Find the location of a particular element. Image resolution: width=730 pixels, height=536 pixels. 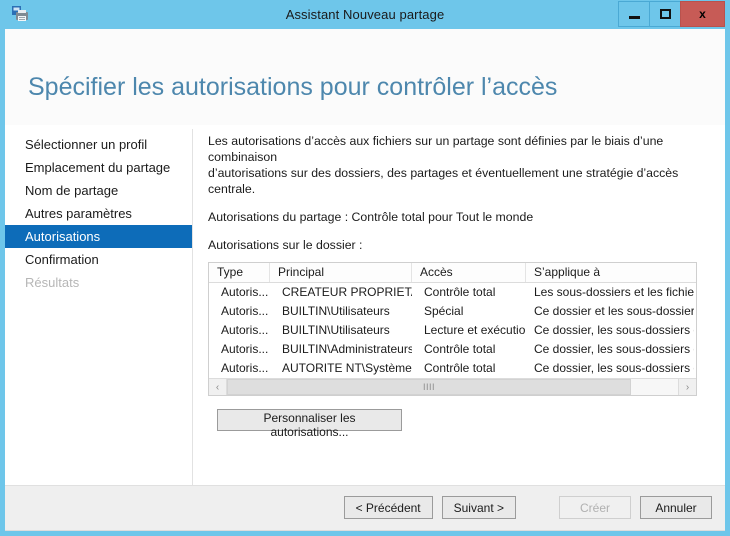

next-button: Suivant > is located at coordinates (478, 507).